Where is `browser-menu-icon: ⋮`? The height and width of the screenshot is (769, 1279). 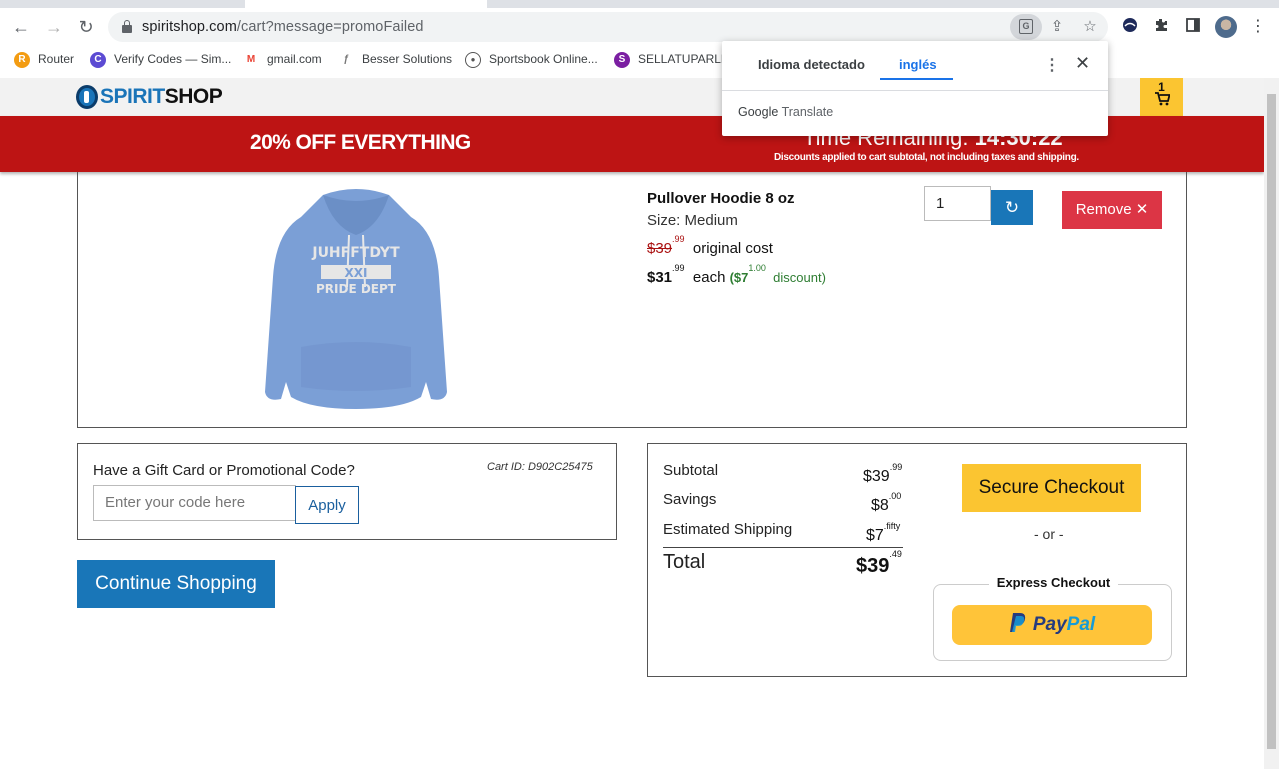
browser-menu-icon: ⋮ is located at coordinates (1258, 27).